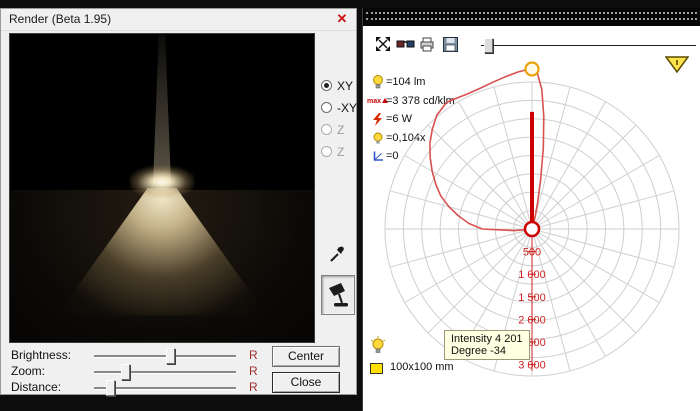 The height and width of the screenshot is (411, 700). What do you see at coordinates (306, 356) in the screenshot?
I see `center-button: Center` at bounding box center [306, 356].